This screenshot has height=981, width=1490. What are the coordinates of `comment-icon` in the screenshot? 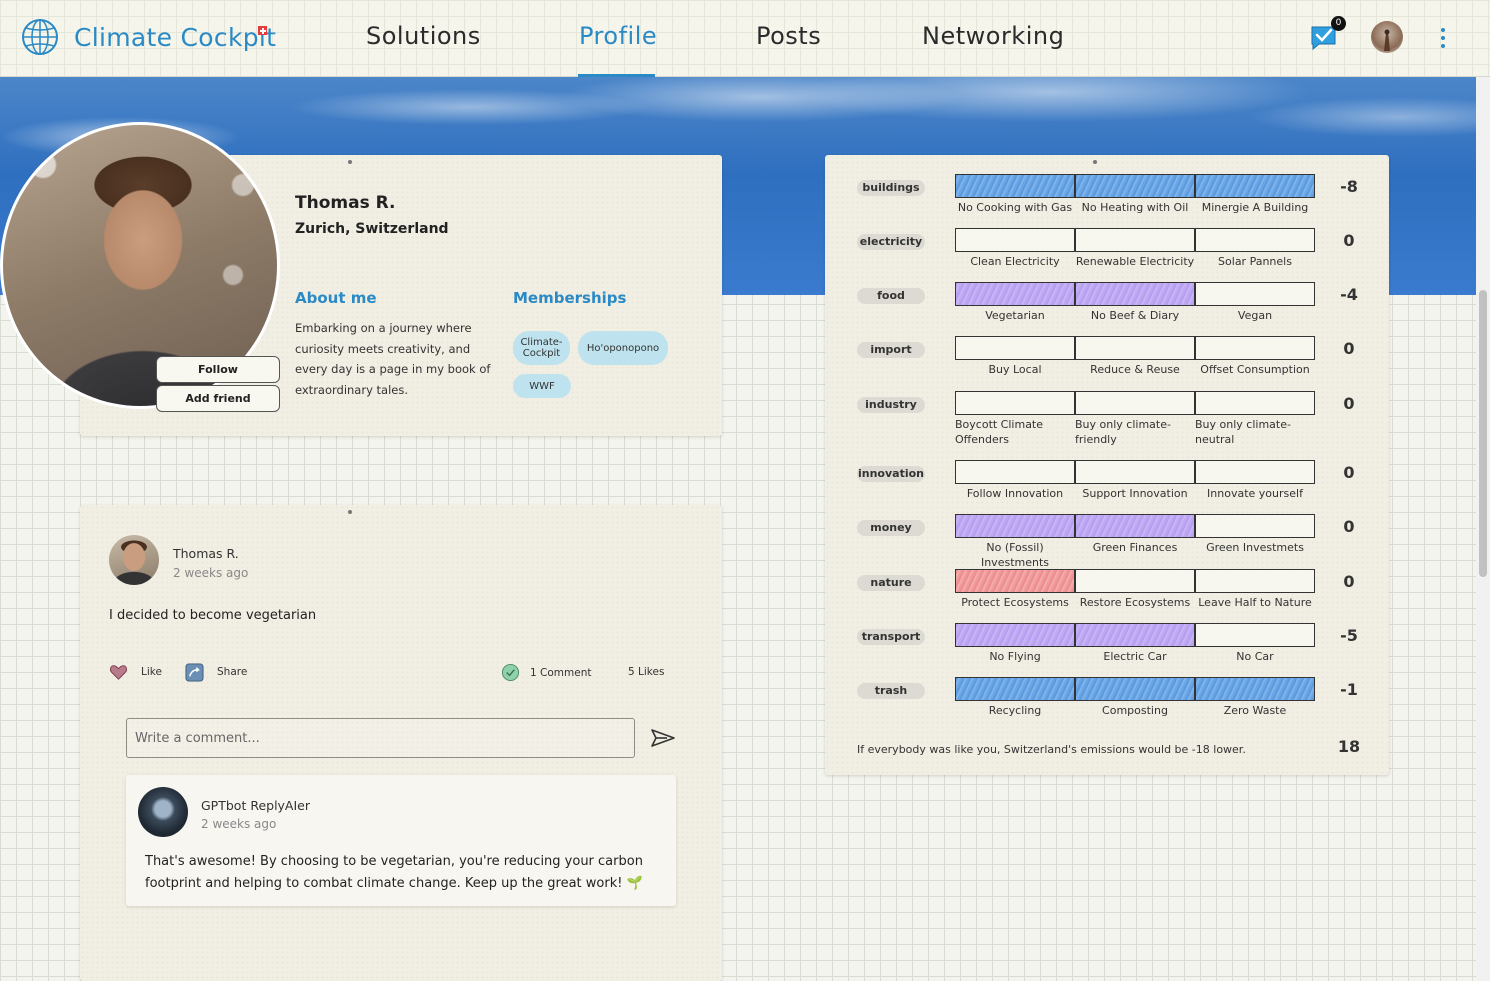 It's located at (510, 672).